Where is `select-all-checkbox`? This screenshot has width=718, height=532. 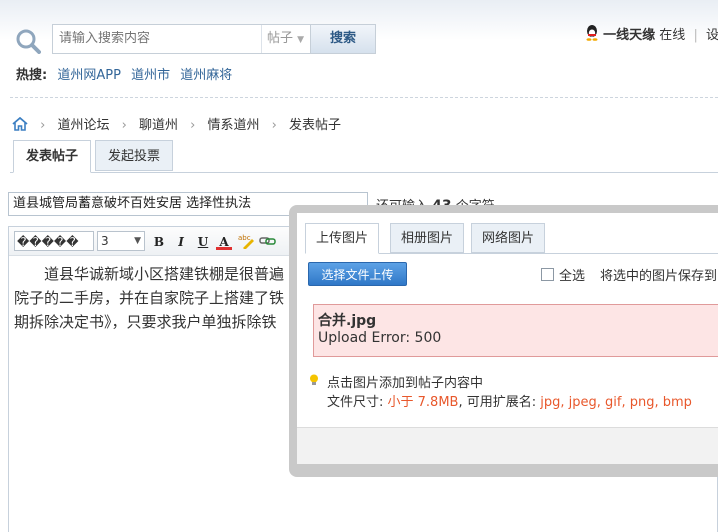 select-all-checkbox is located at coordinates (547, 274).